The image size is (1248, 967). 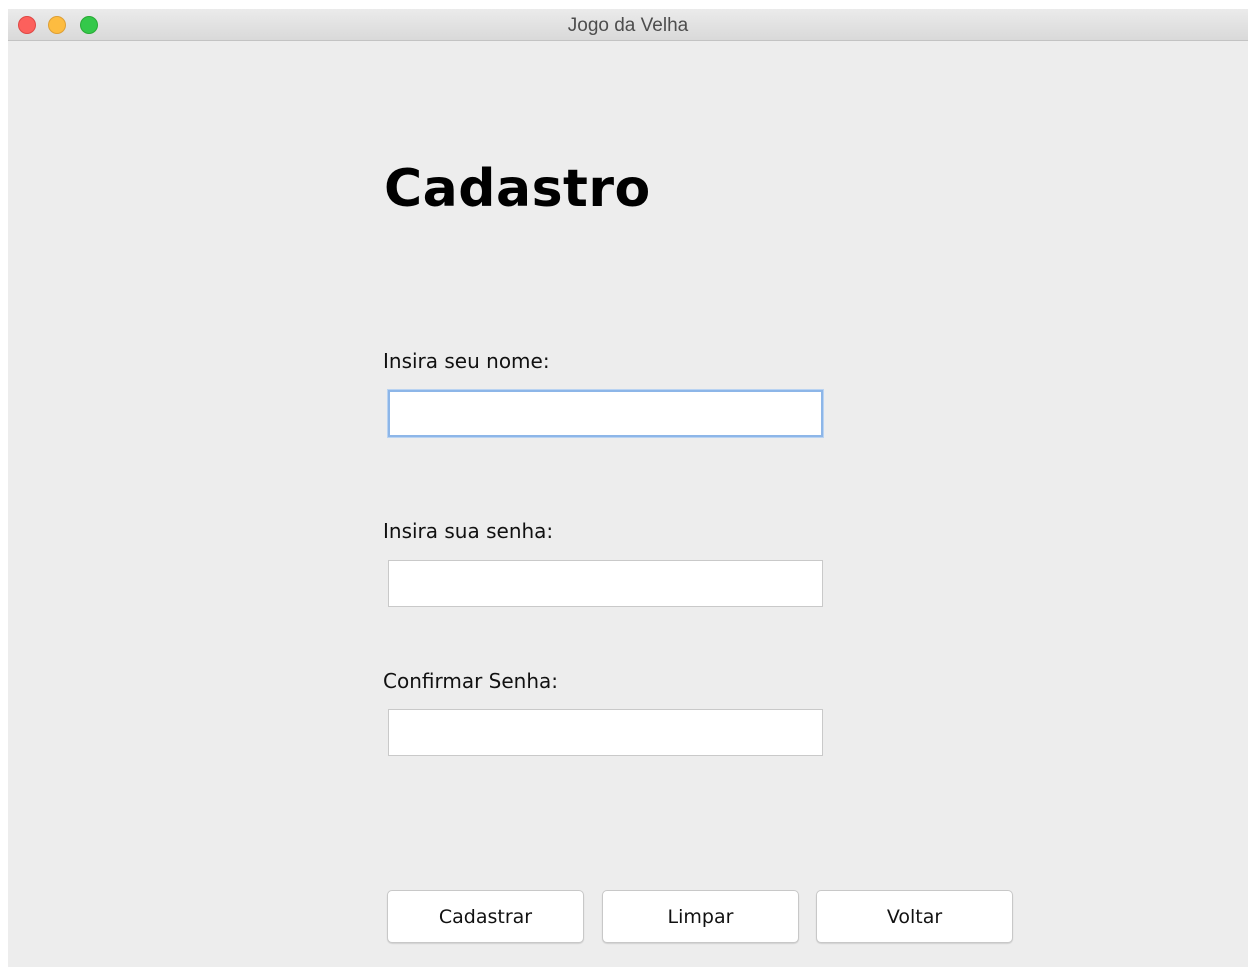 I want to click on window-title: Jogo da Velha, so click(x=628, y=25).